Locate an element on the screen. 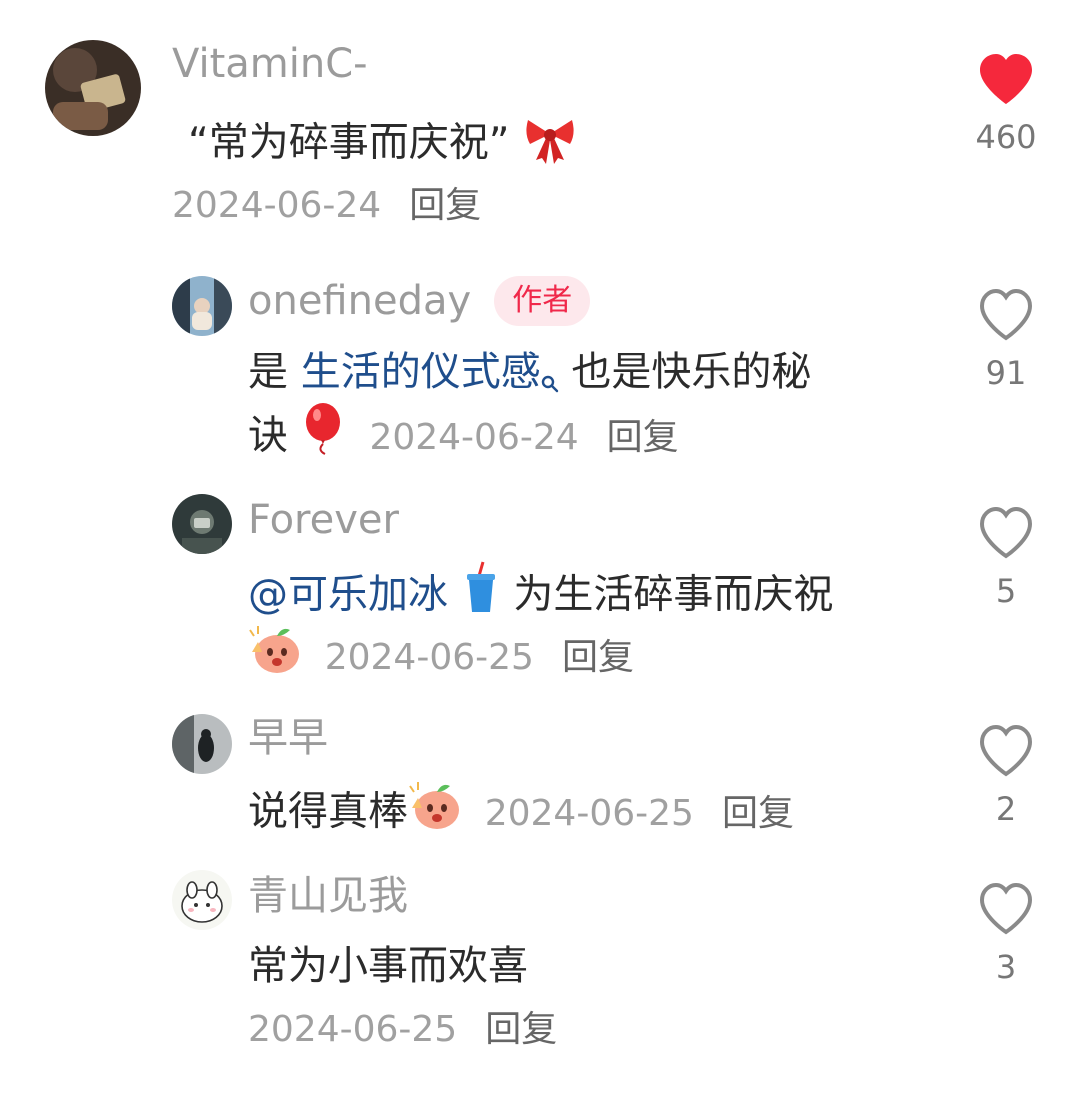 This screenshot has height=1096, width=1080. text-line1-suffix: 也是快乐的秘 is located at coordinates (685, 372).